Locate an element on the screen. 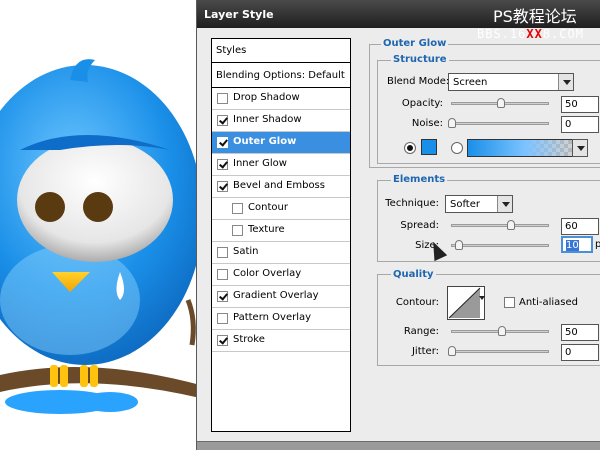  quality-title: Quality is located at coordinates (413, 274).